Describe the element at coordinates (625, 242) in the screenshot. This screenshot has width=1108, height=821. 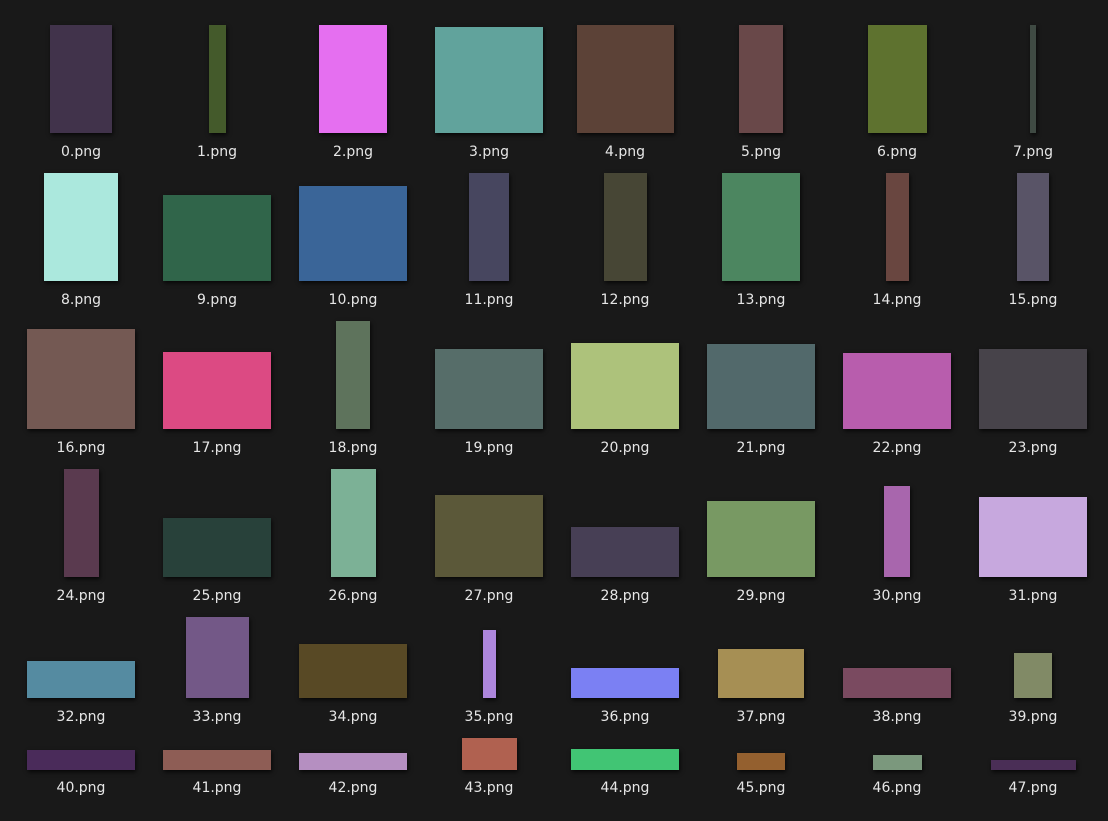
I see `file-item: 12.png` at that location.